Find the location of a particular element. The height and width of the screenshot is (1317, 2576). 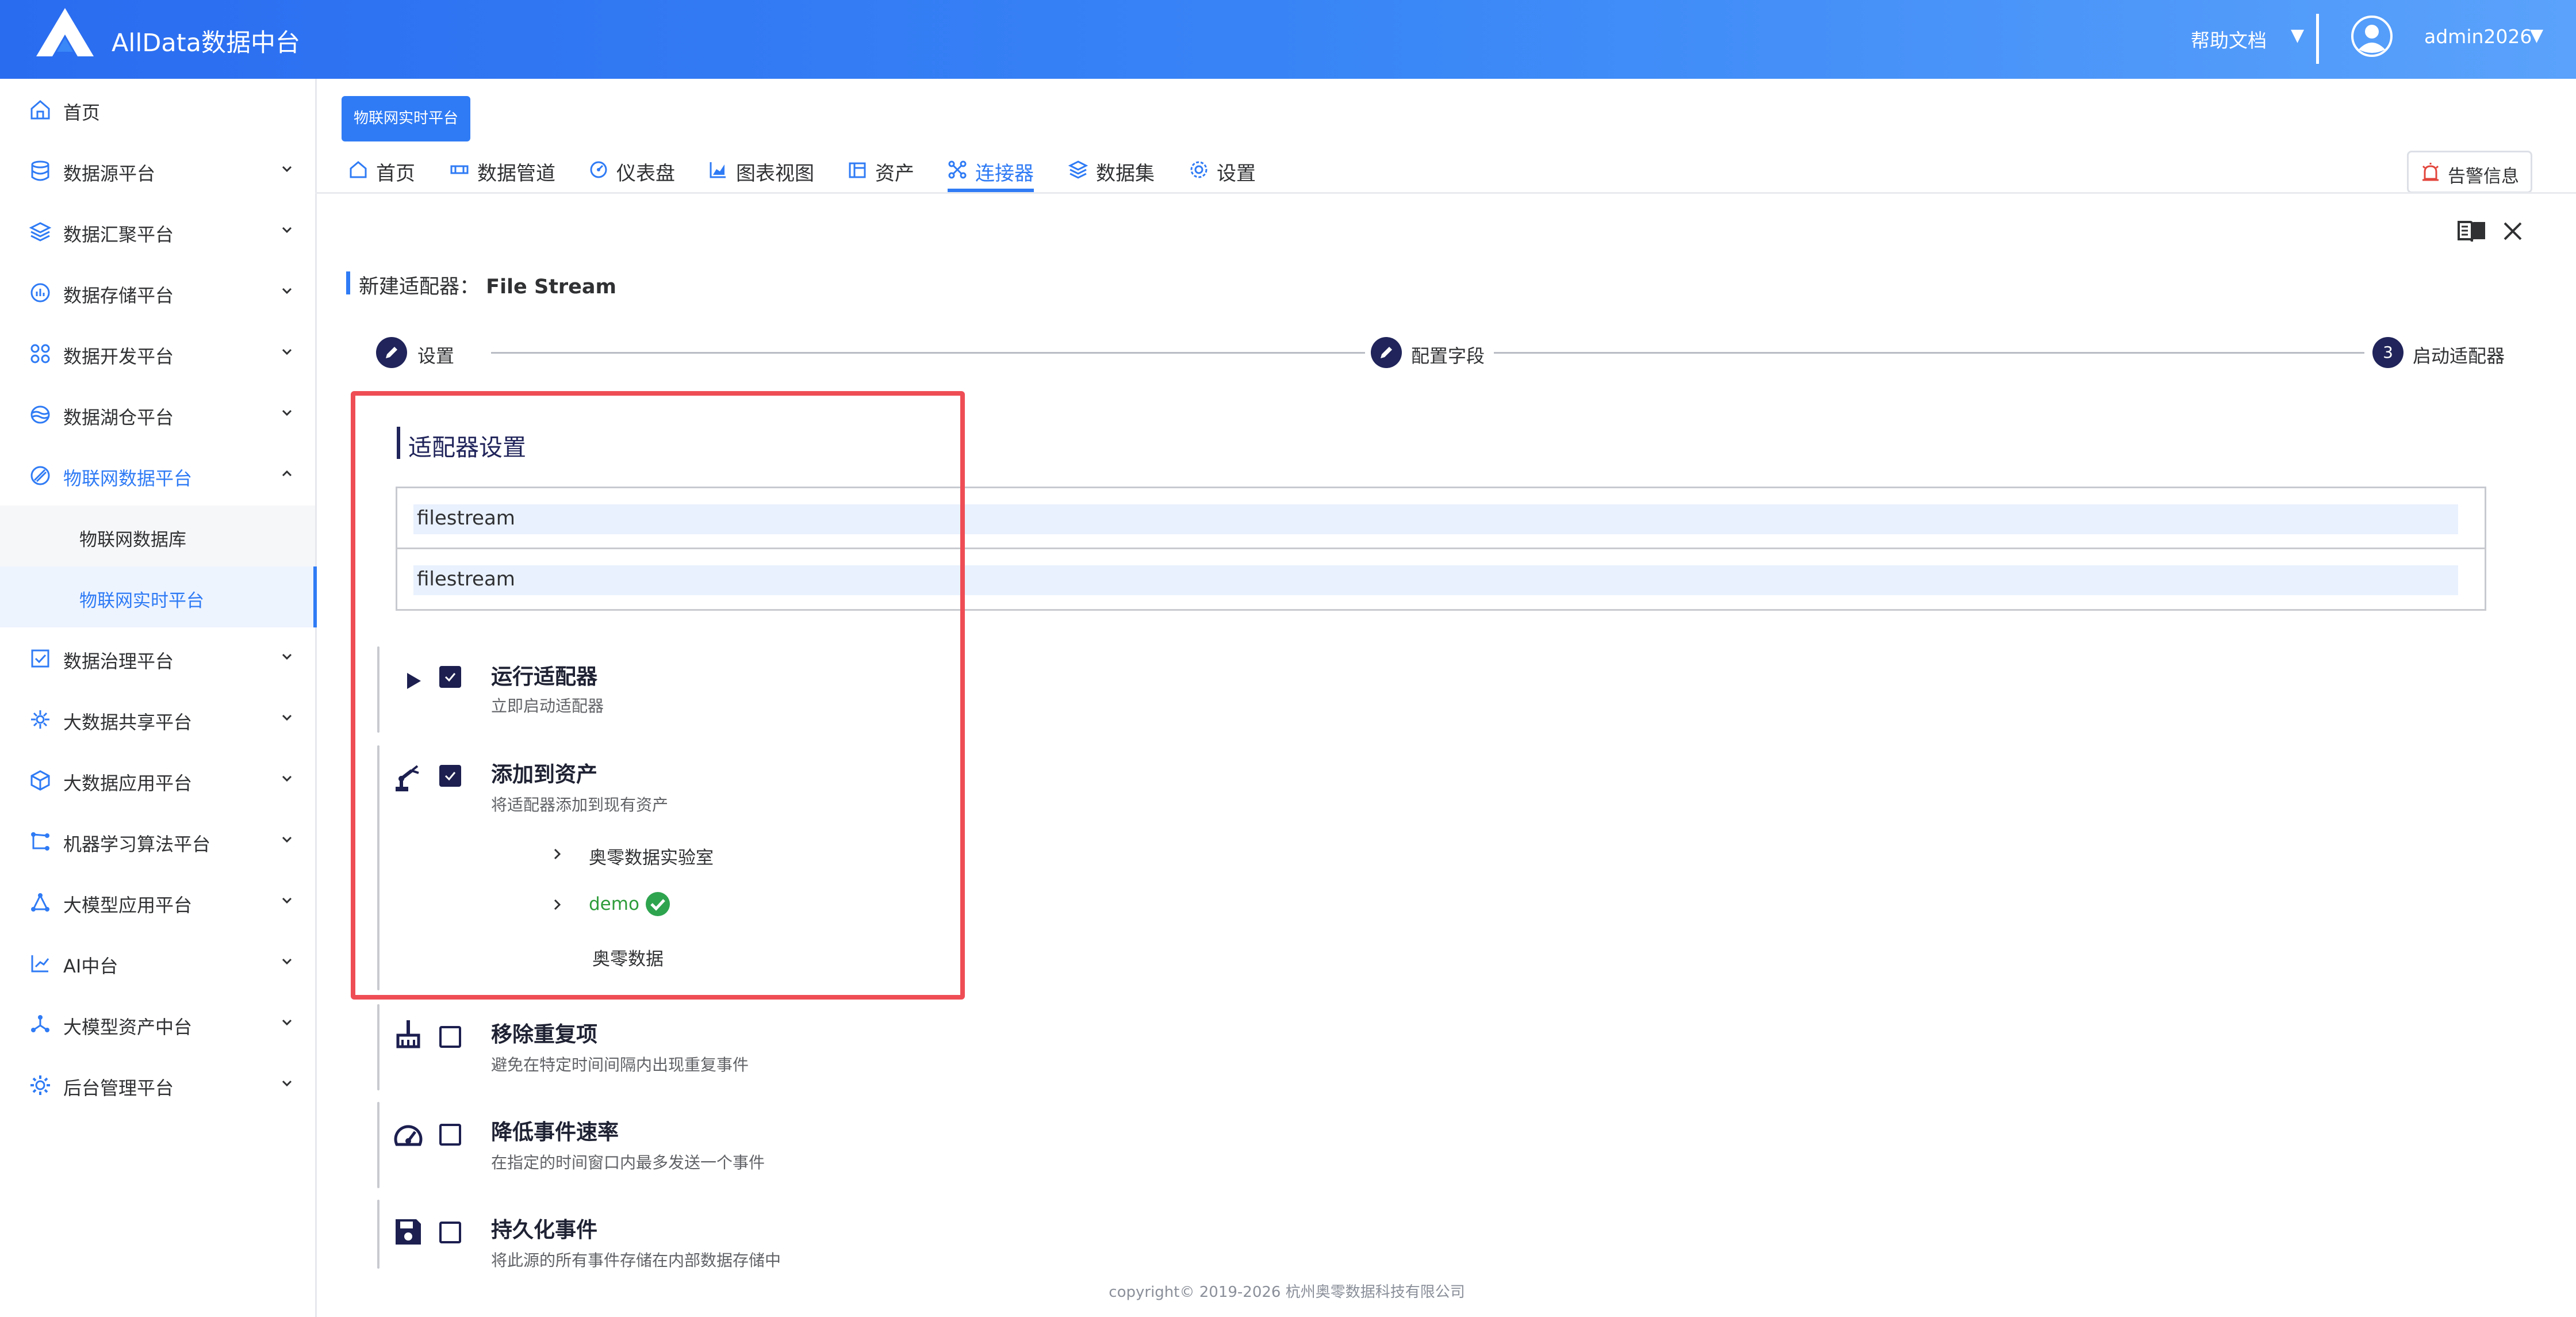

asset-tree-item-selected: demo is located at coordinates (614, 904).